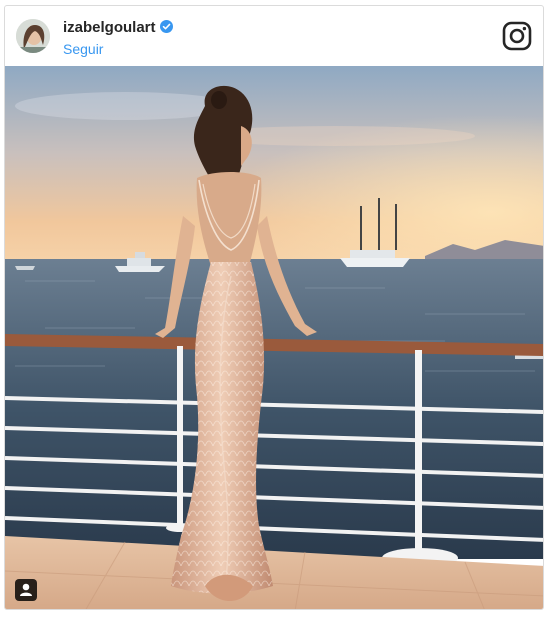  What do you see at coordinates (33, 36) in the screenshot?
I see `avatar` at bounding box center [33, 36].